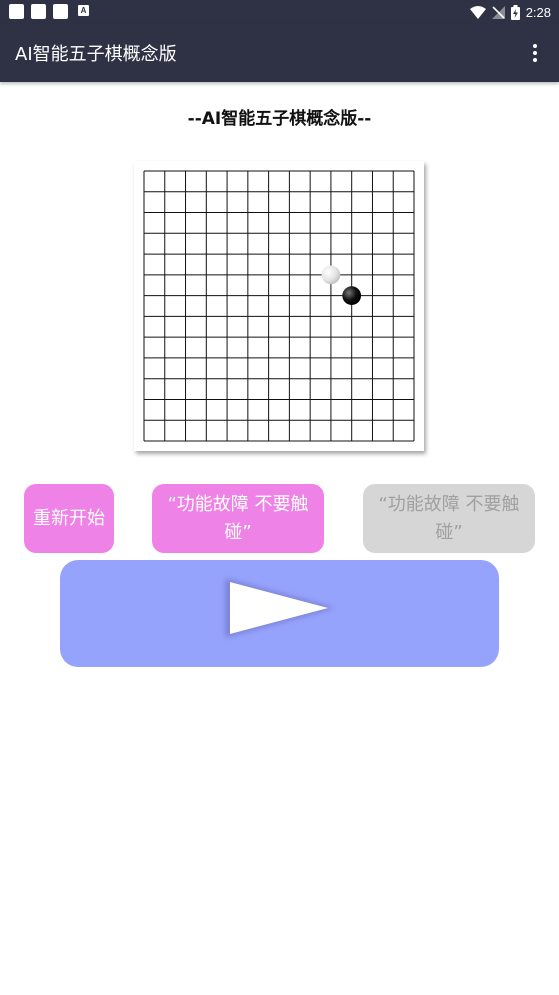 Image resolution: width=559 pixels, height=995 pixels. Describe the element at coordinates (279, 53) in the screenshot. I see `app-bar: AI智能五子棋概念版` at that location.